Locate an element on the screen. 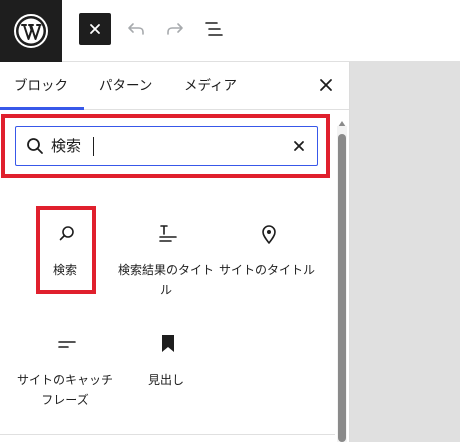  redo-icon is located at coordinates (175, 29).